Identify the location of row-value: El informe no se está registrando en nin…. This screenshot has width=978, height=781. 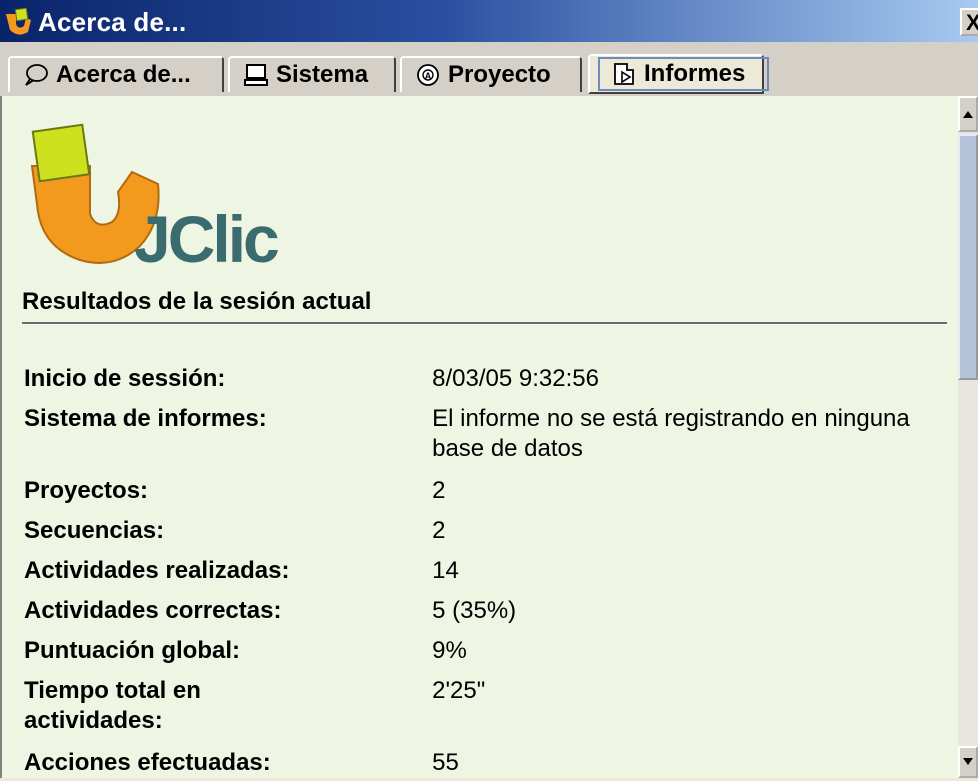
(671, 433).